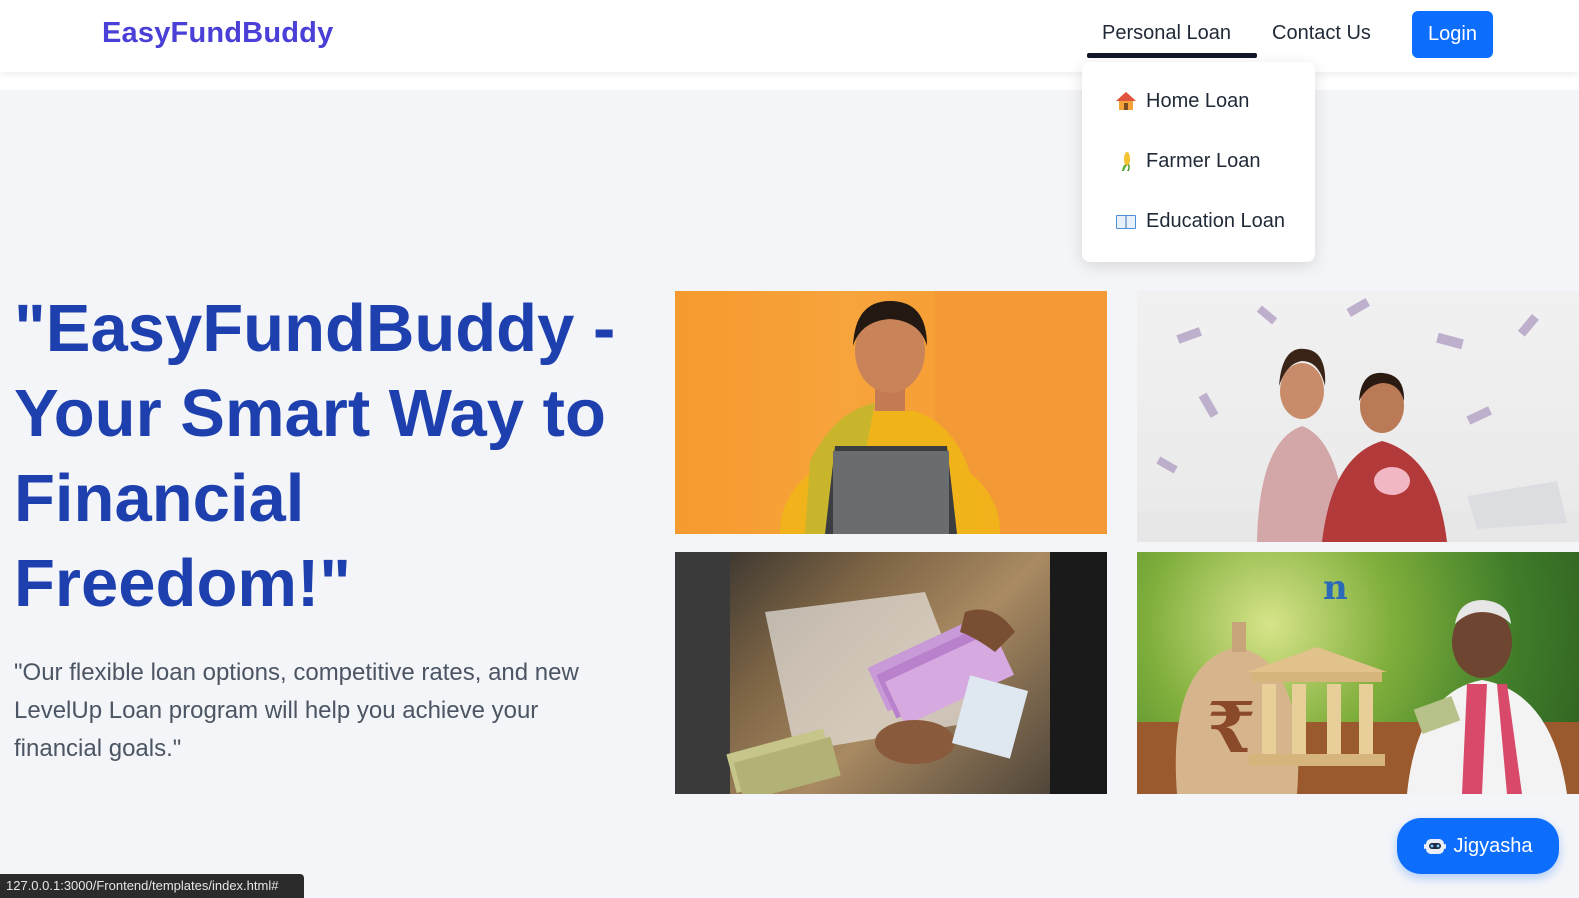 The width and height of the screenshot is (1579, 898). What do you see at coordinates (1321, 33) in the screenshot?
I see `nav-contact-us: Contact Us` at bounding box center [1321, 33].